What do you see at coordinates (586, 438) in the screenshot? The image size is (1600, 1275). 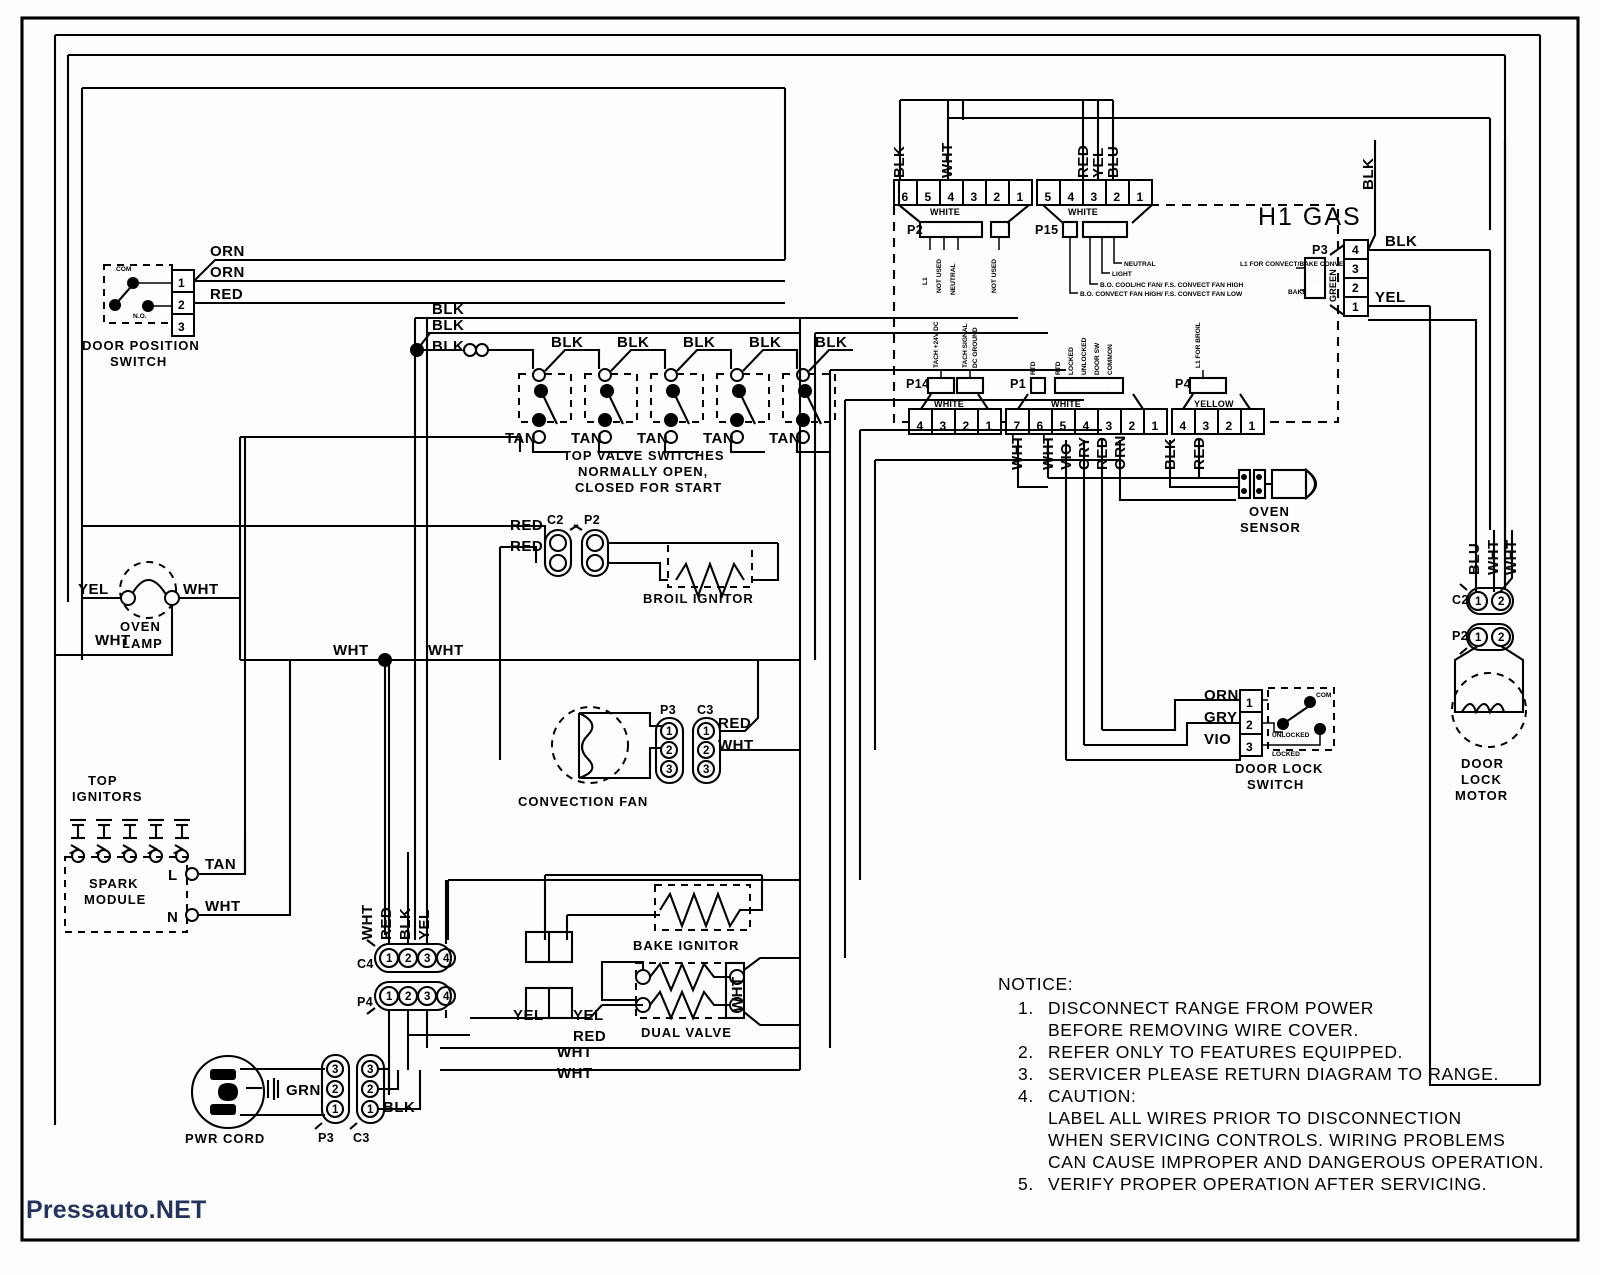 I see `tvs-bottom-wire: TAN` at bounding box center [586, 438].